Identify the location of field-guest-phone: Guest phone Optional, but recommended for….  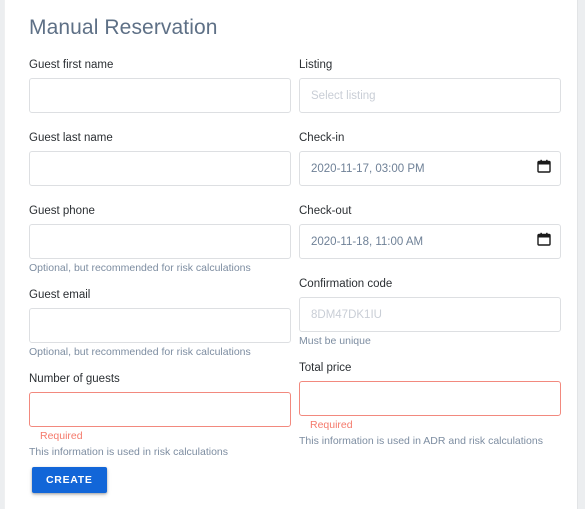
(160, 239).